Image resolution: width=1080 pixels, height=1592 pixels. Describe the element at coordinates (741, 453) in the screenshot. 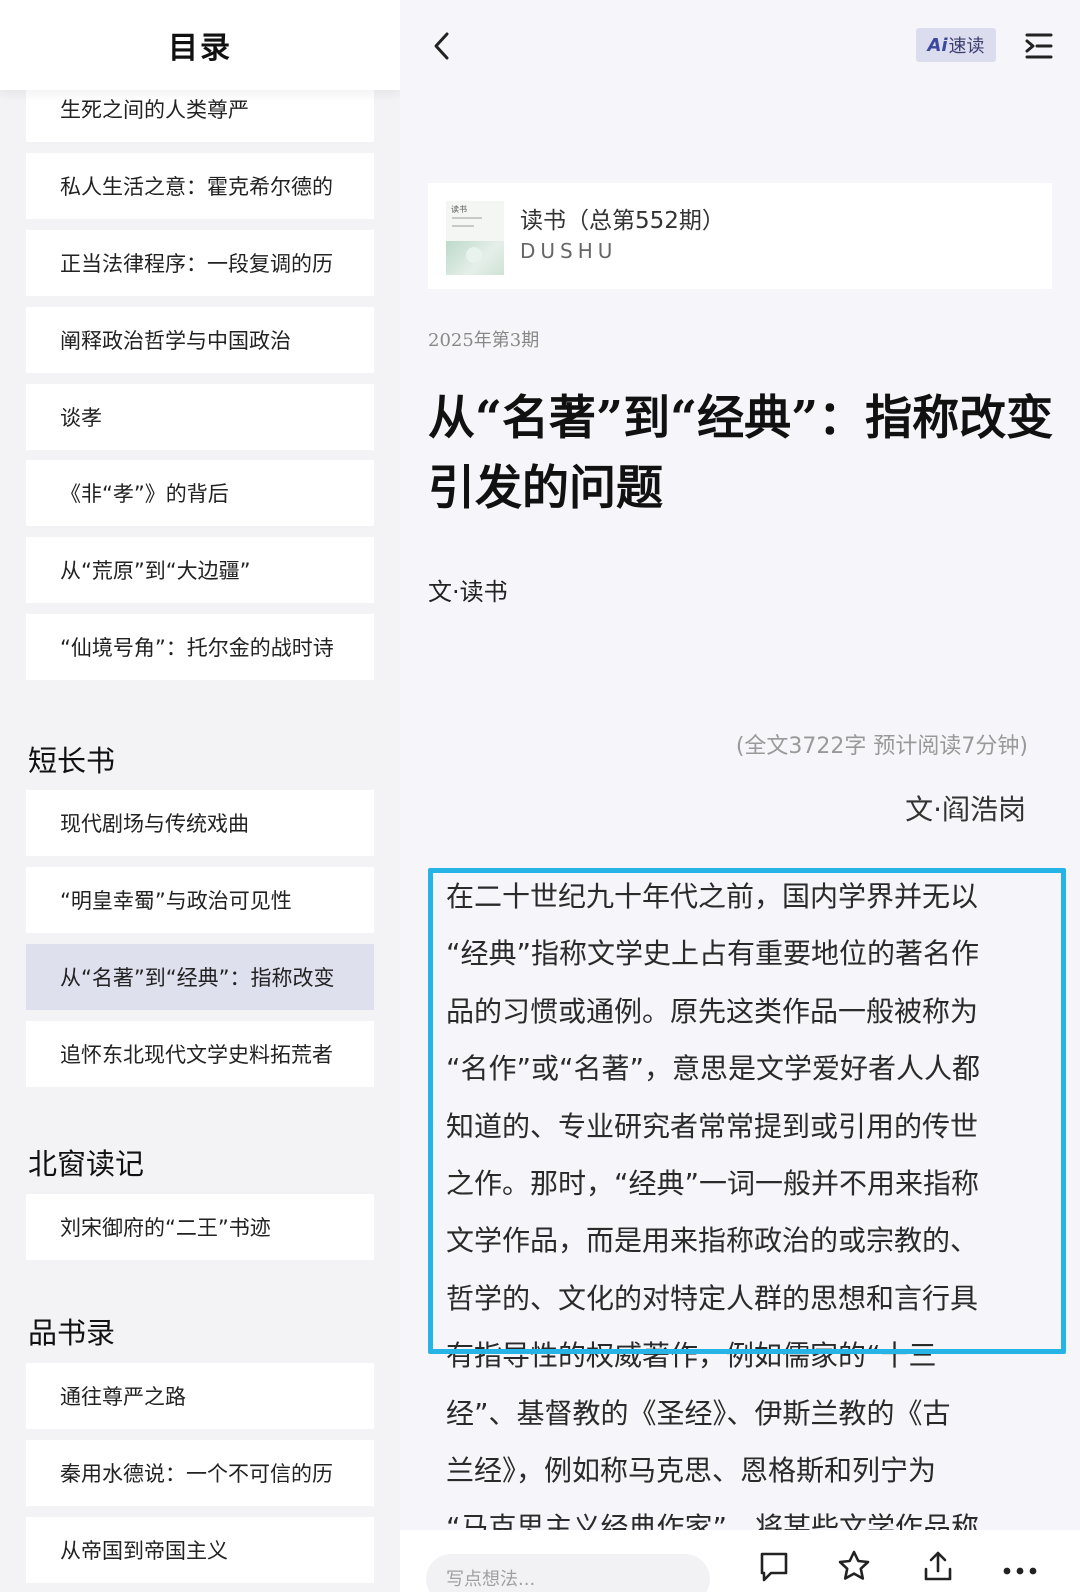

I see `article-title: 从“名著”到“经典”：指称改变引发的问题` at that location.